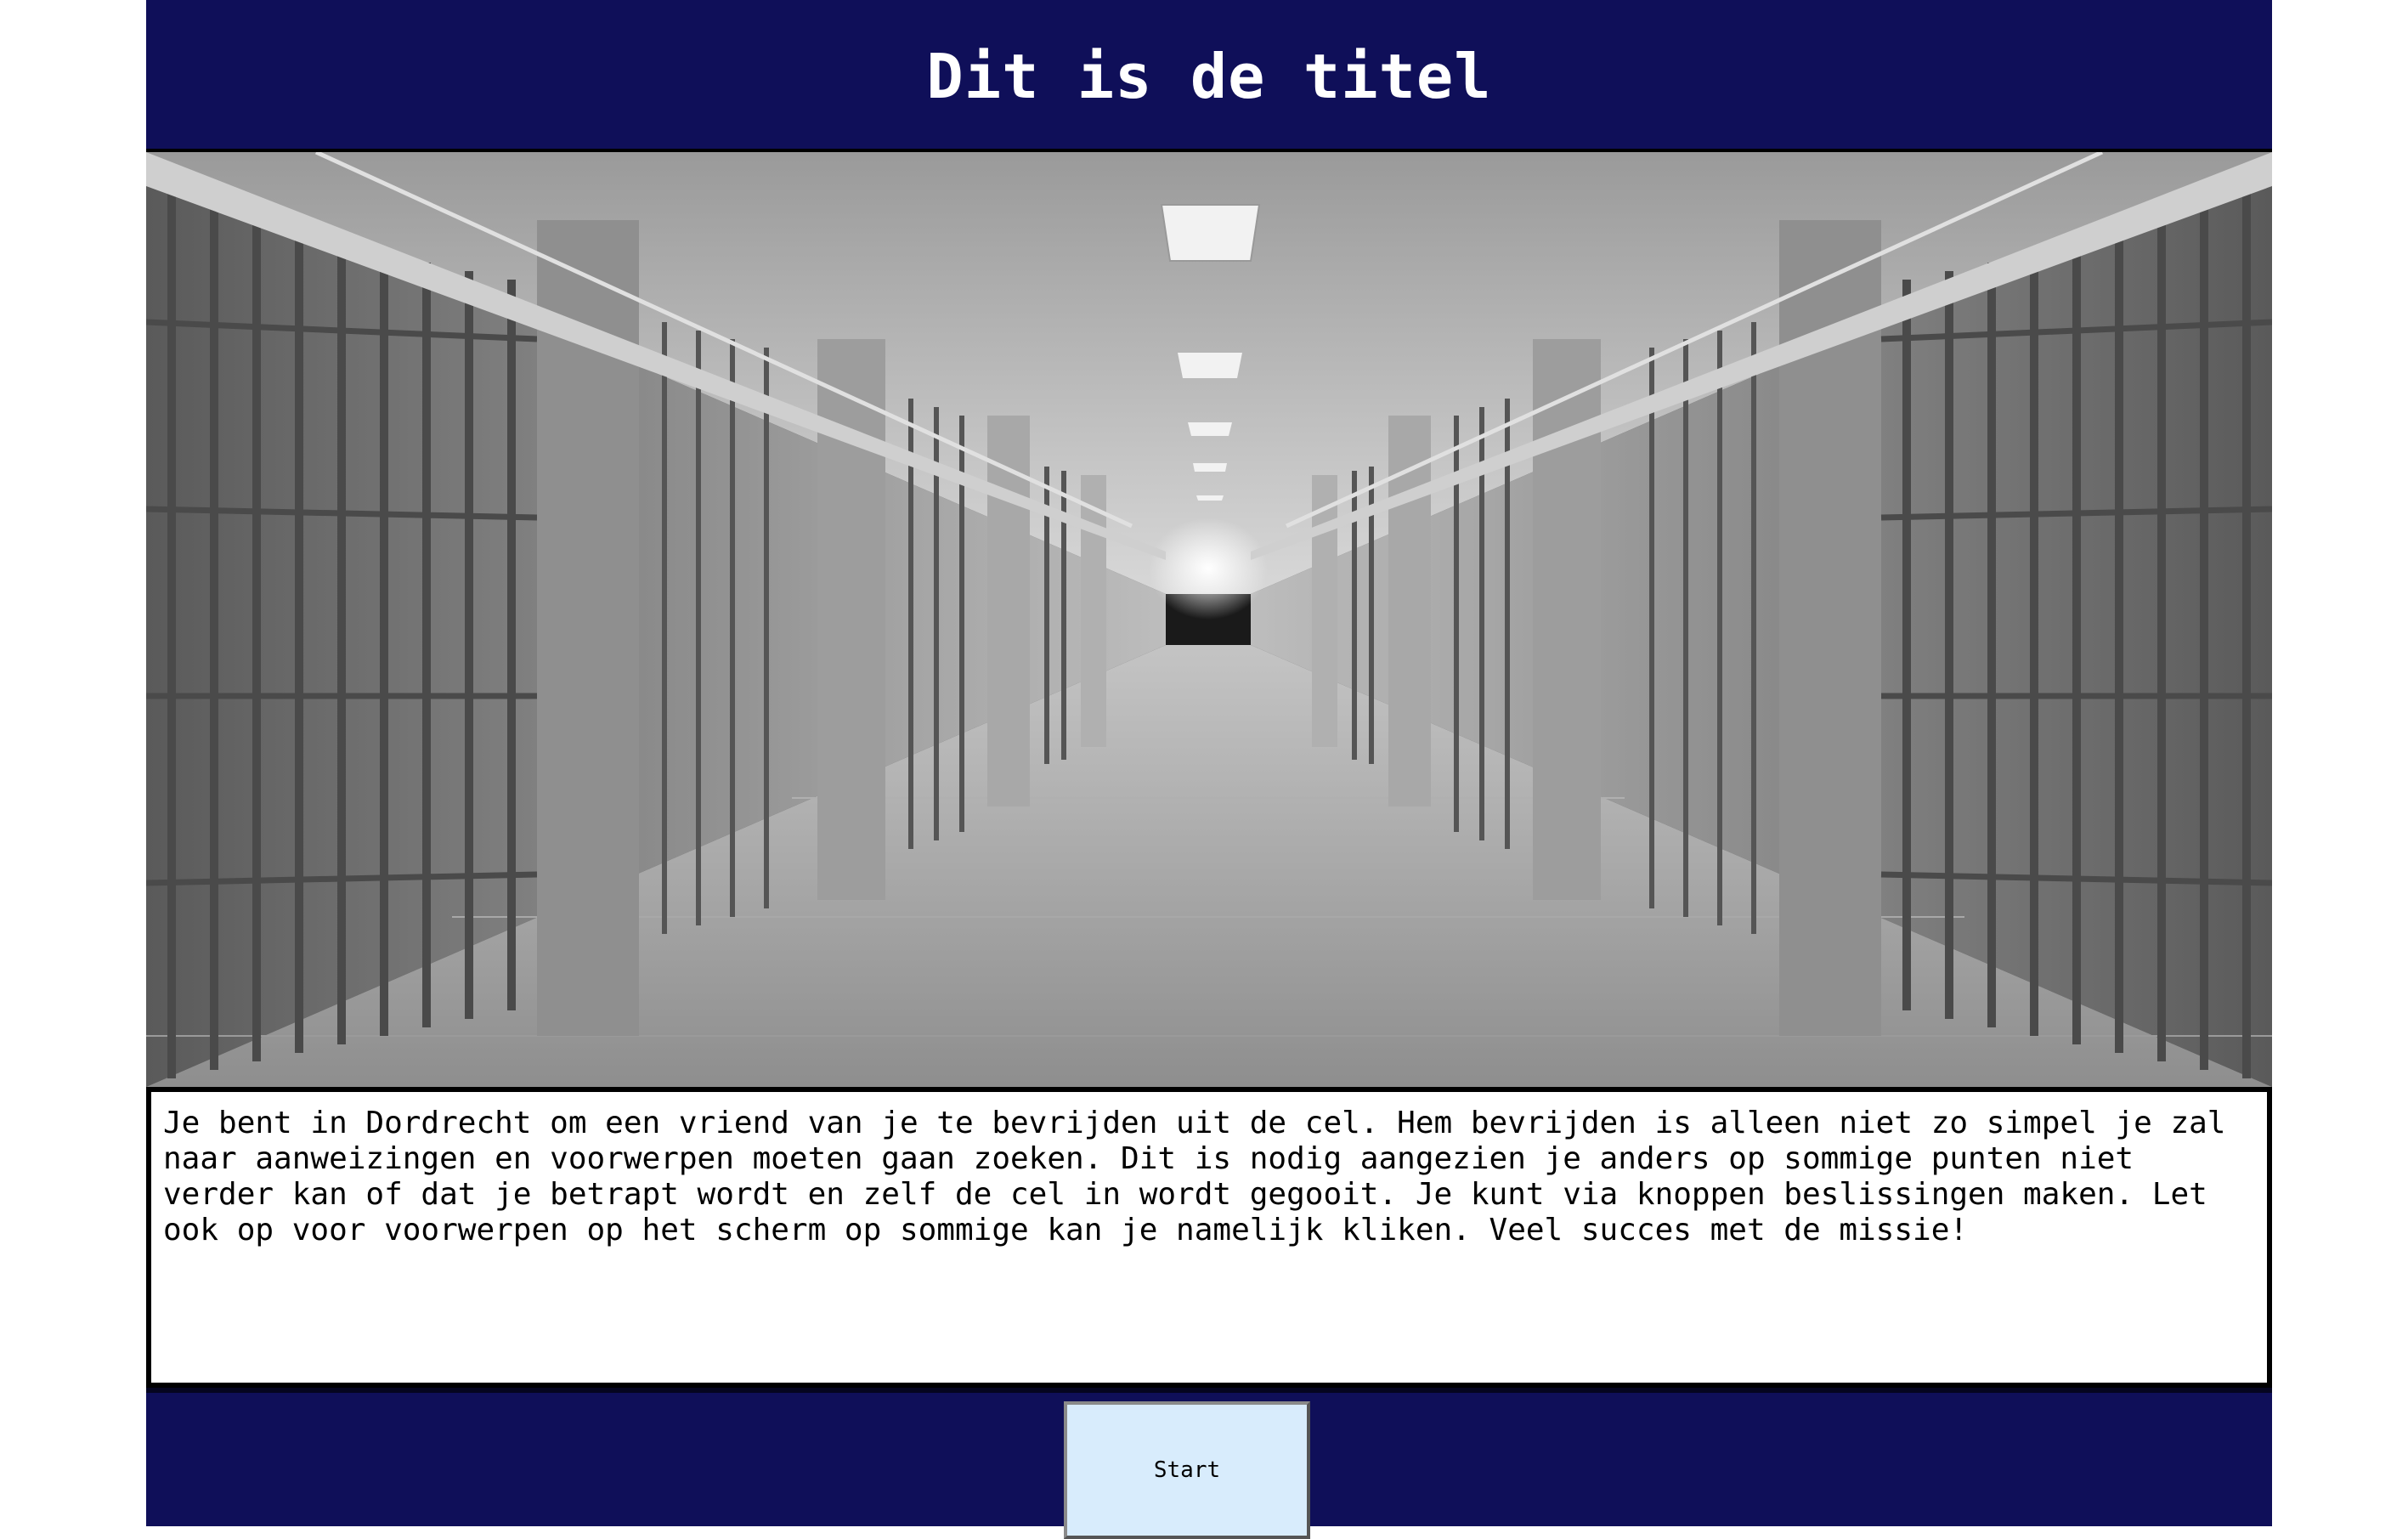 This screenshot has height=1539, width=2408. I want to click on header-bar: Dit is de titel, so click(1209, 76).